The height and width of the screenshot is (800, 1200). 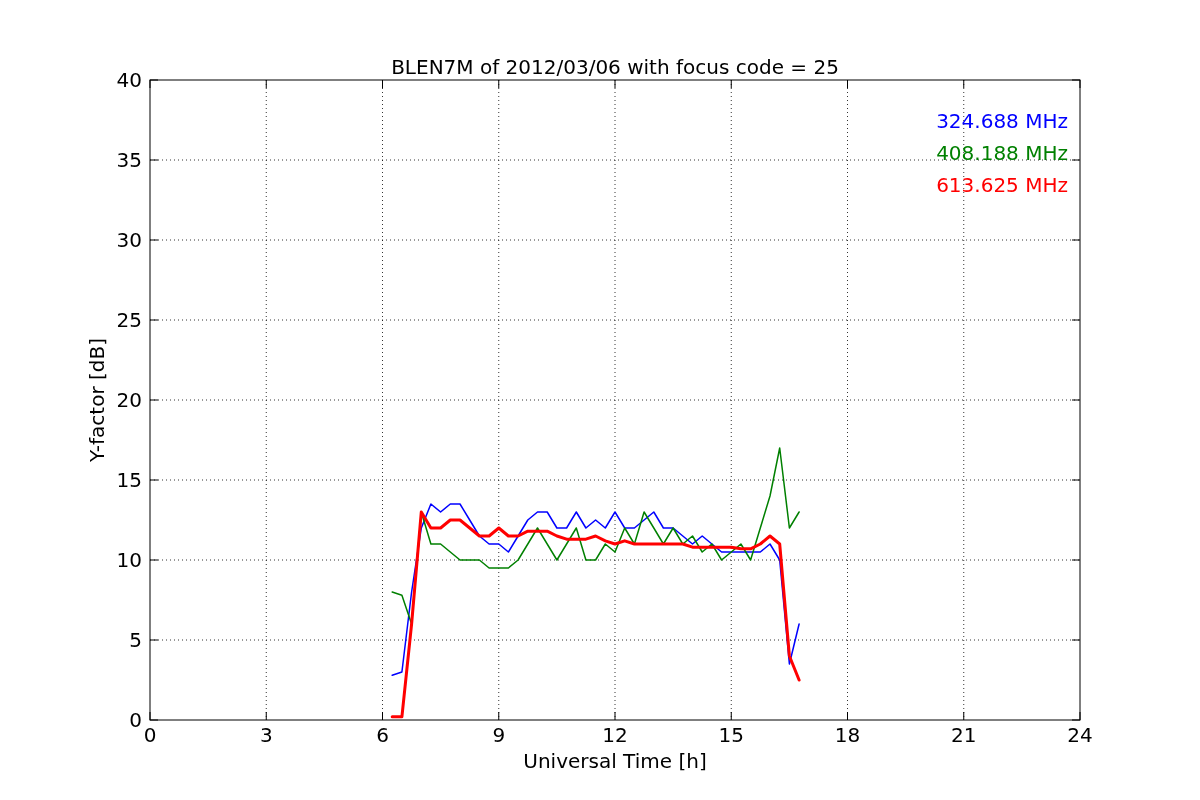 I want to click on legend-label: 613.625 MHz, so click(x=1002, y=185).